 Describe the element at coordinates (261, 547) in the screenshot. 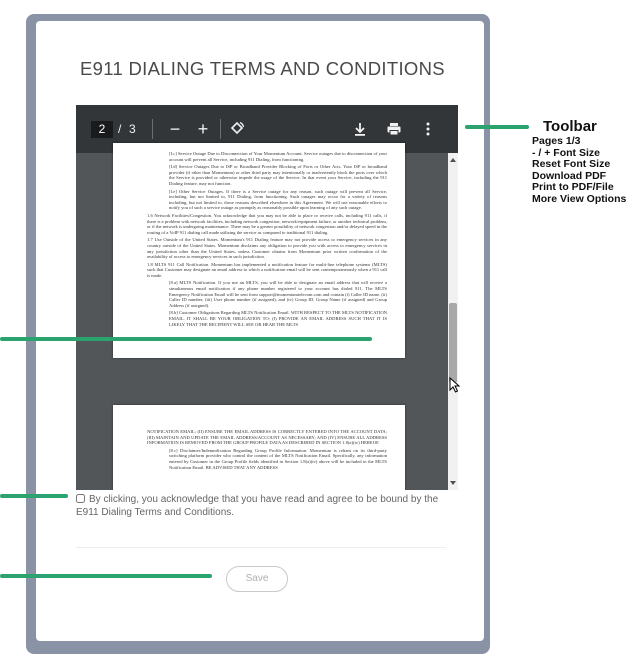

I see `divider` at that location.